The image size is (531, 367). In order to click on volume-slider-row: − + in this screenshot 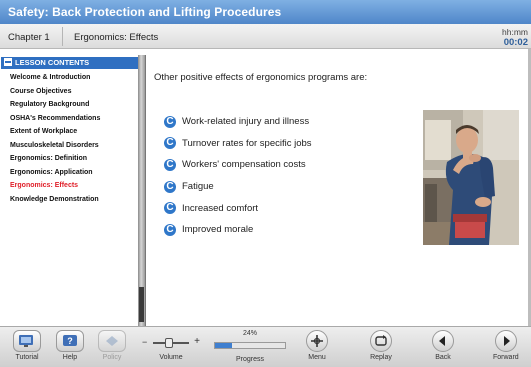, I will do `click(171, 343)`.